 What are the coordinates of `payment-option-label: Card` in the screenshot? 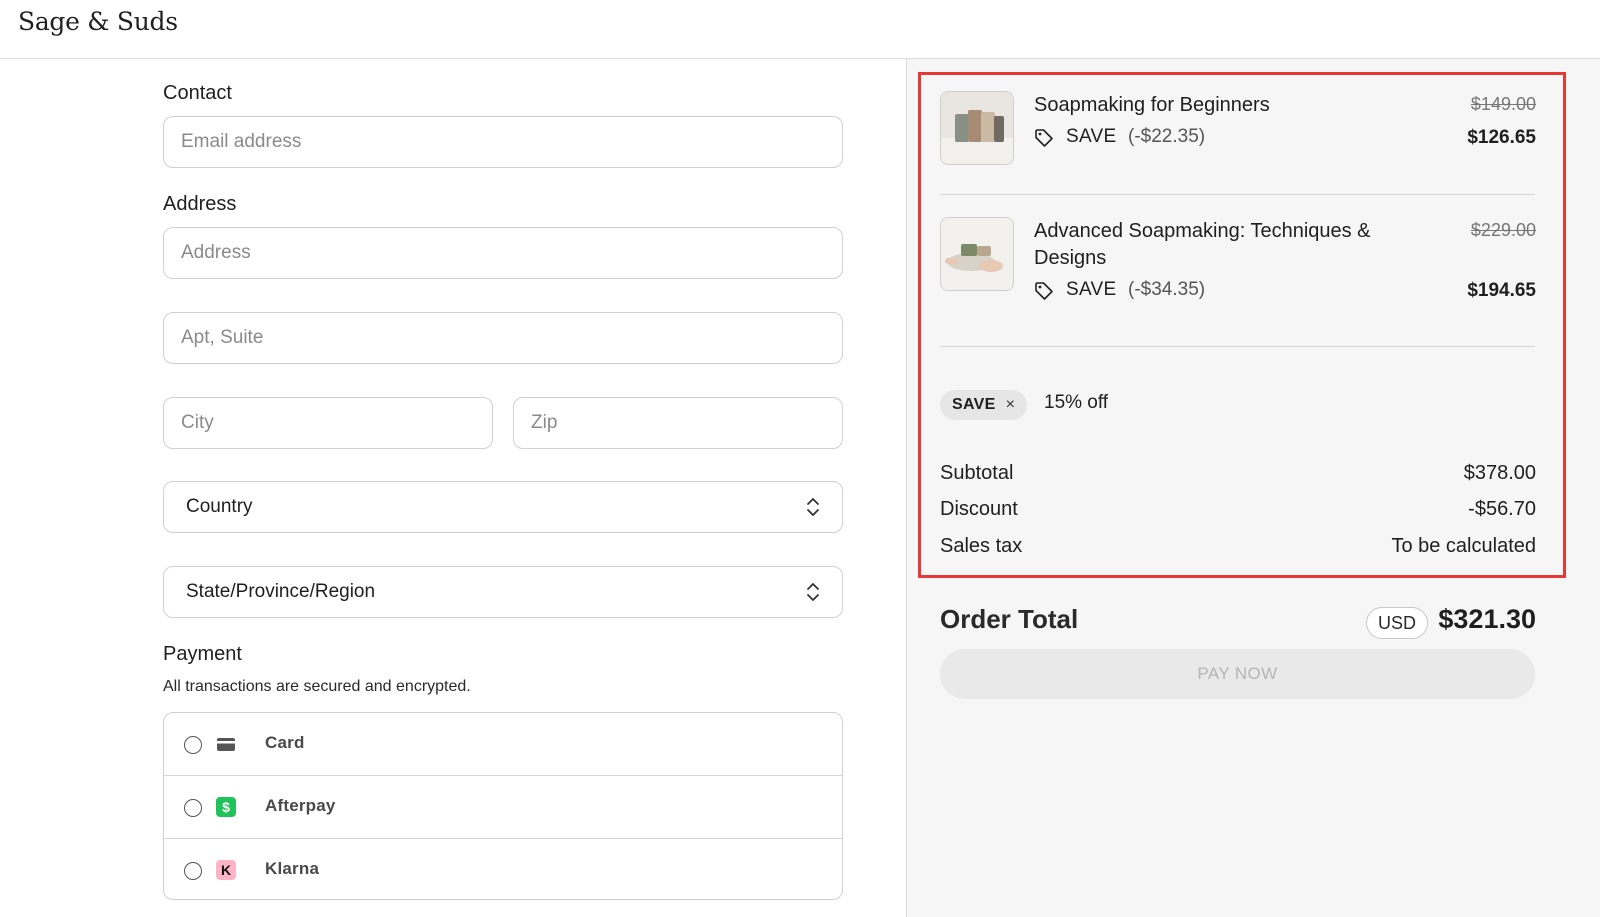 It's located at (285, 742).